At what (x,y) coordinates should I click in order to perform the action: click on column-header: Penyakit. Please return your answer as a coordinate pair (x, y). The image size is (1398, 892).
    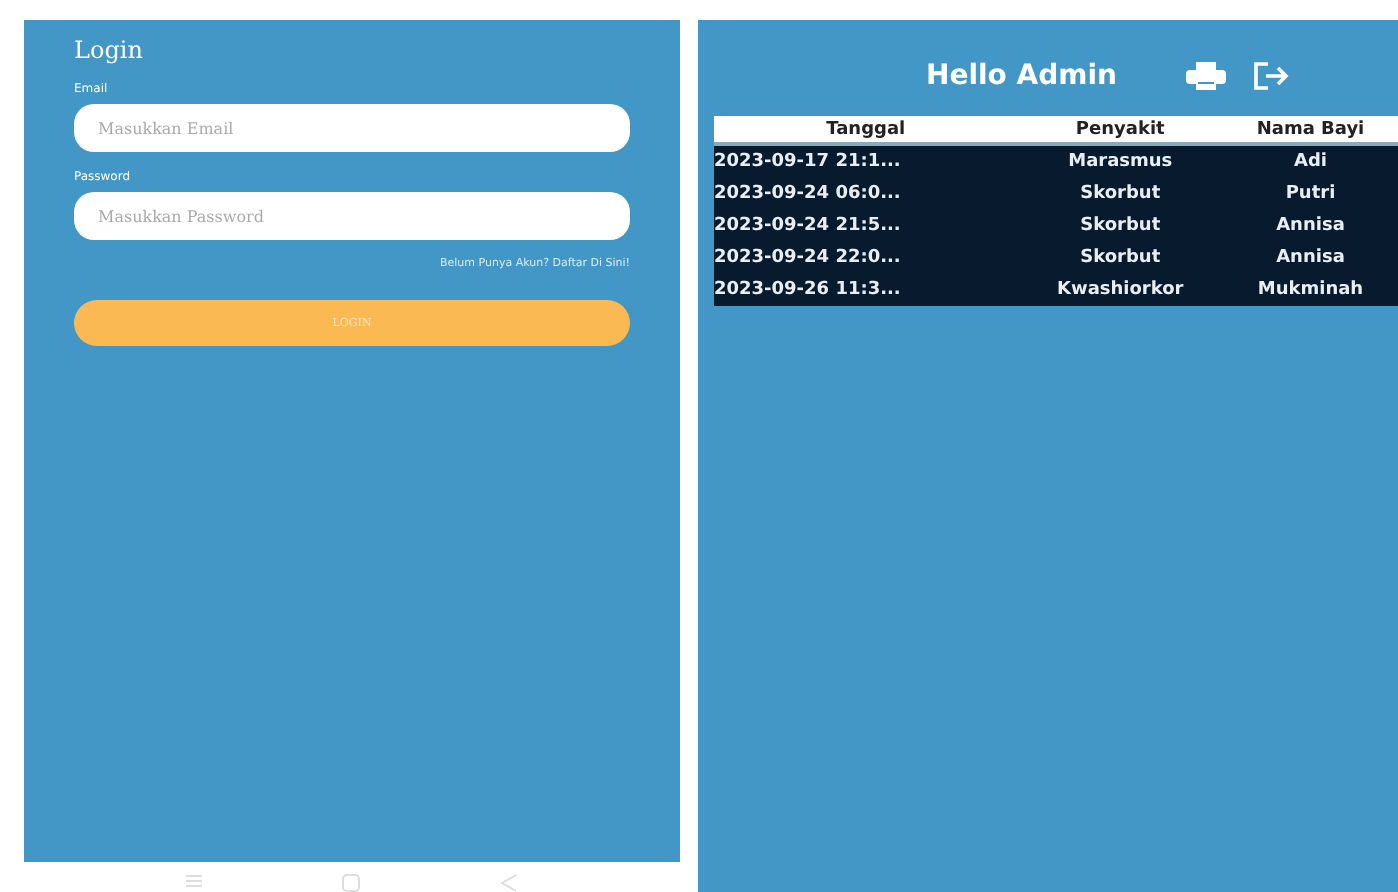
    Looking at the image, I should click on (1120, 130).